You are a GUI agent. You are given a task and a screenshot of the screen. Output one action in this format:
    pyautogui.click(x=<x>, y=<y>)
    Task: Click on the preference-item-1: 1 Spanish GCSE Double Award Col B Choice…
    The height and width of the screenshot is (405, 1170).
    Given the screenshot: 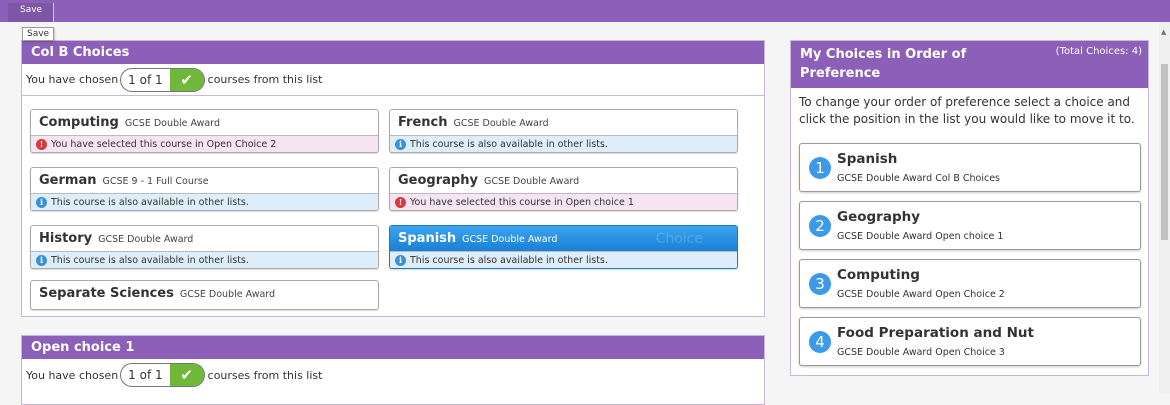 What is the action you would take?
    pyautogui.click(x=970, y=167)
    